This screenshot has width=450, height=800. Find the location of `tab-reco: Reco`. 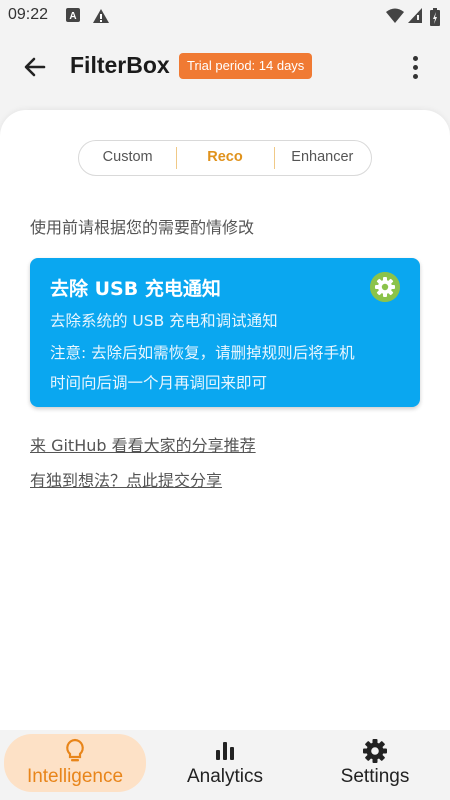

tab-reco: Reco is located at coordinates (224, 158).